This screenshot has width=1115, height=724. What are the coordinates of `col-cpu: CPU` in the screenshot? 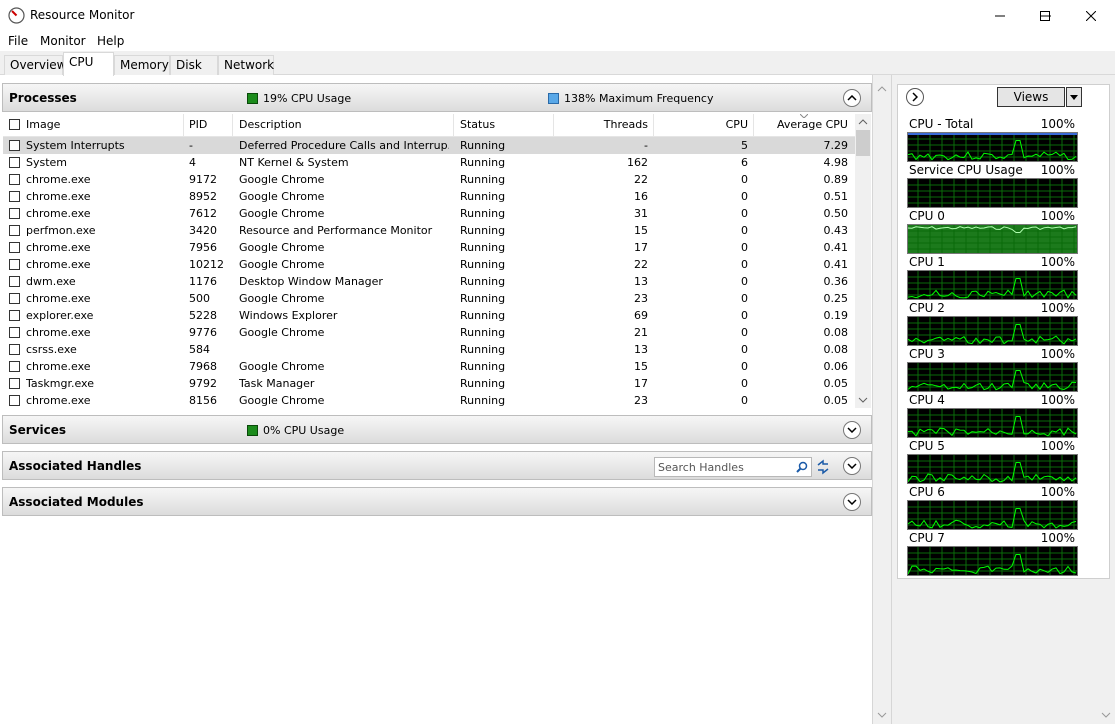 It's located at (704, 124).